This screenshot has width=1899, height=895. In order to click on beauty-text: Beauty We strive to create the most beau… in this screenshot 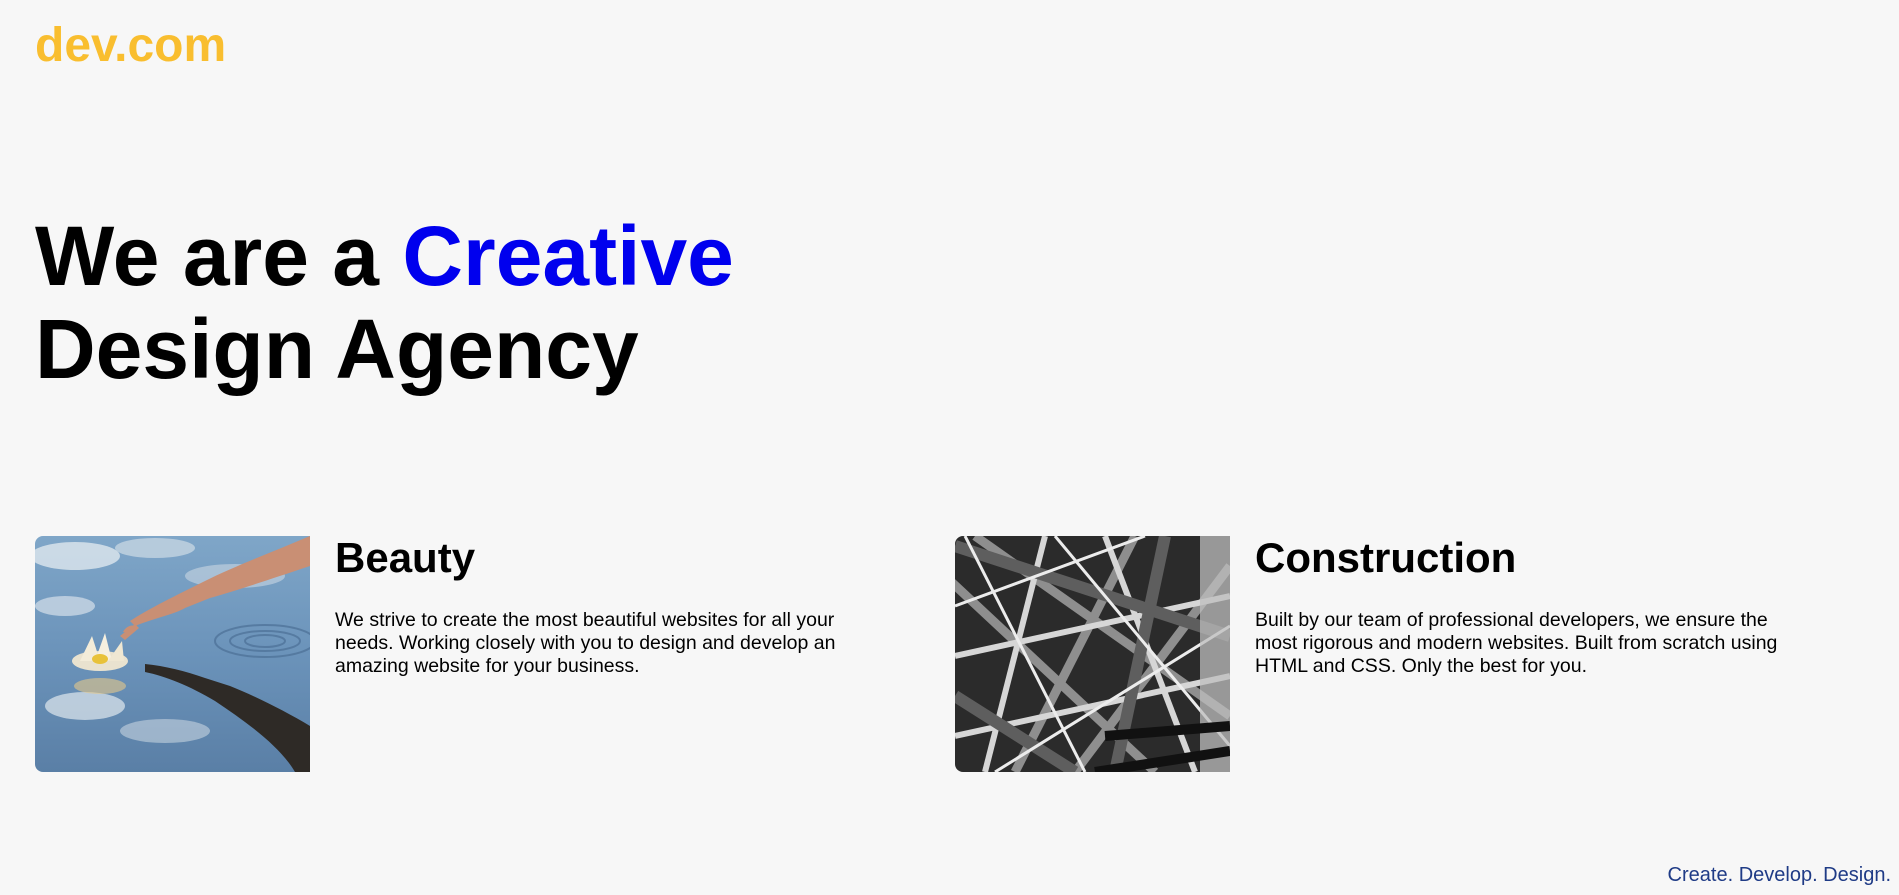, I will do `click(600, 654)`.